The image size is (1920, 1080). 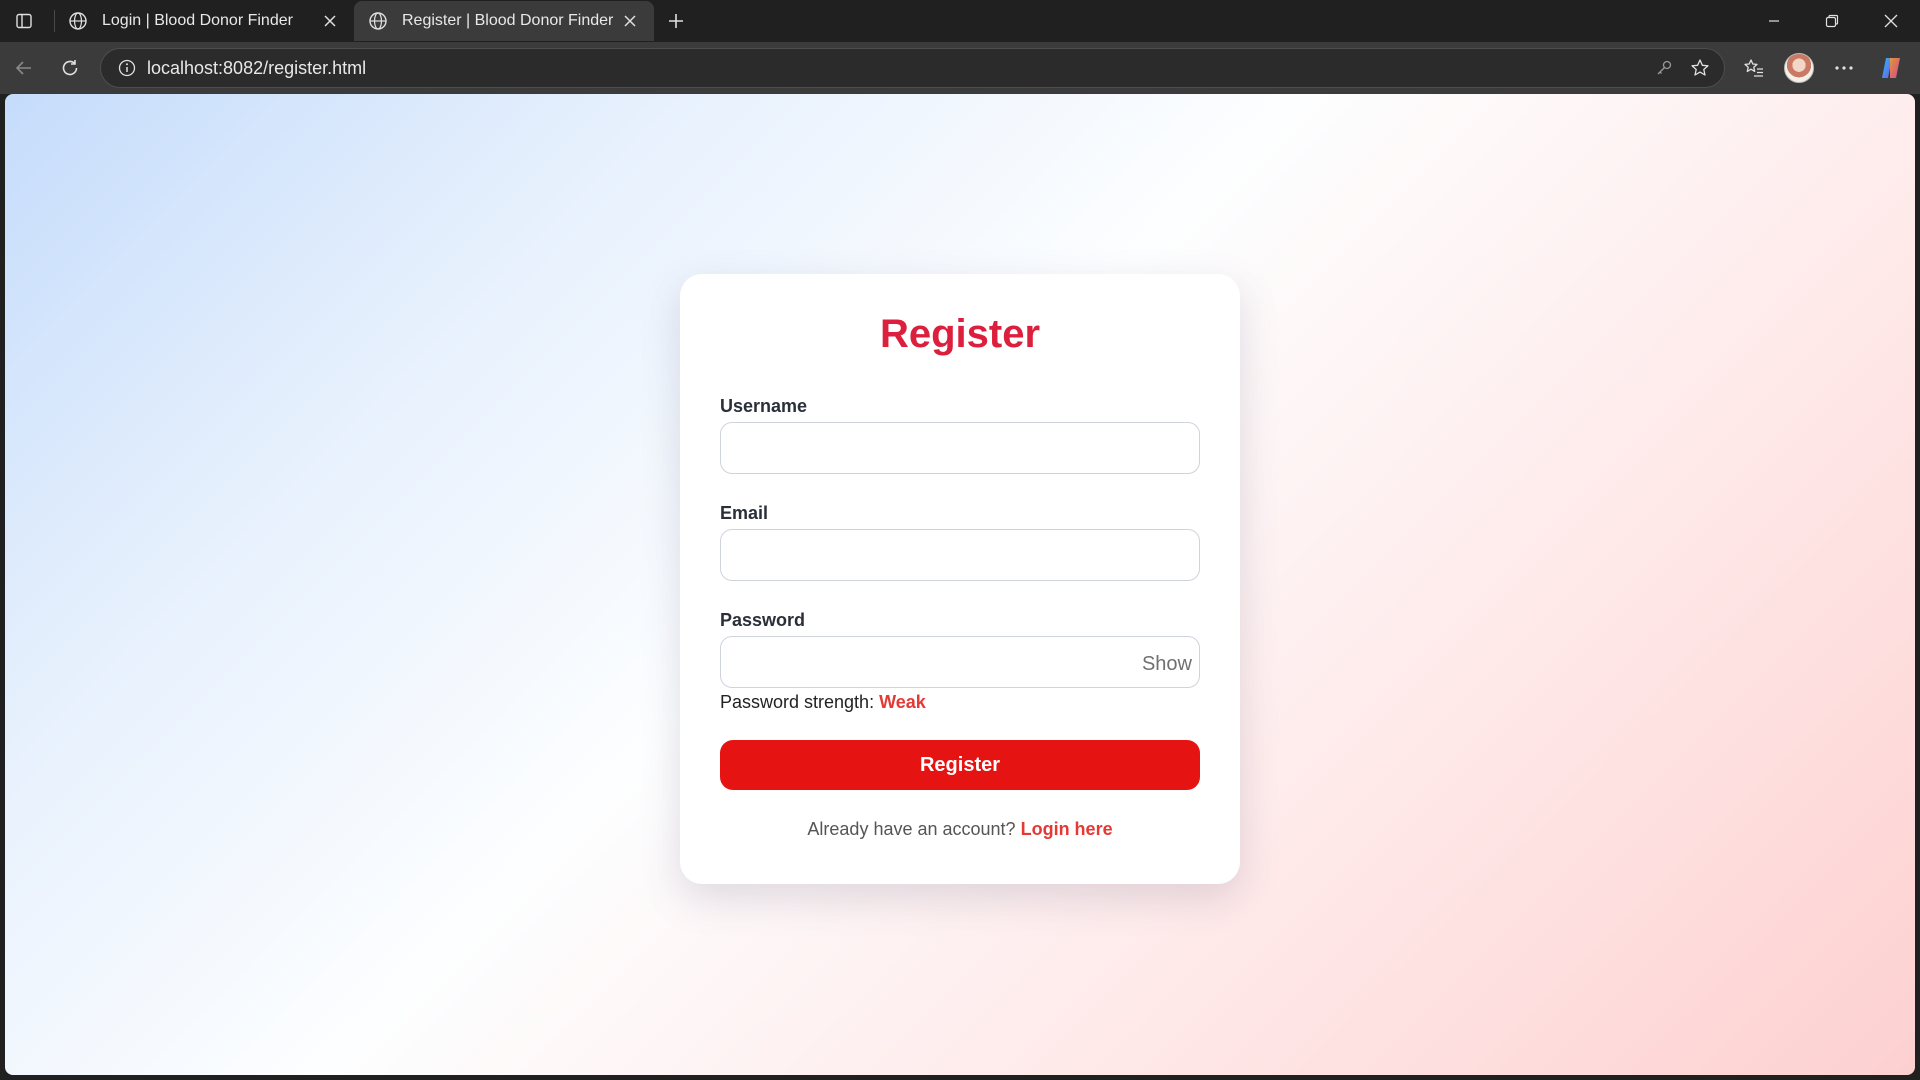 I want to click on minimize-icon, so click(x=1774, y=21).